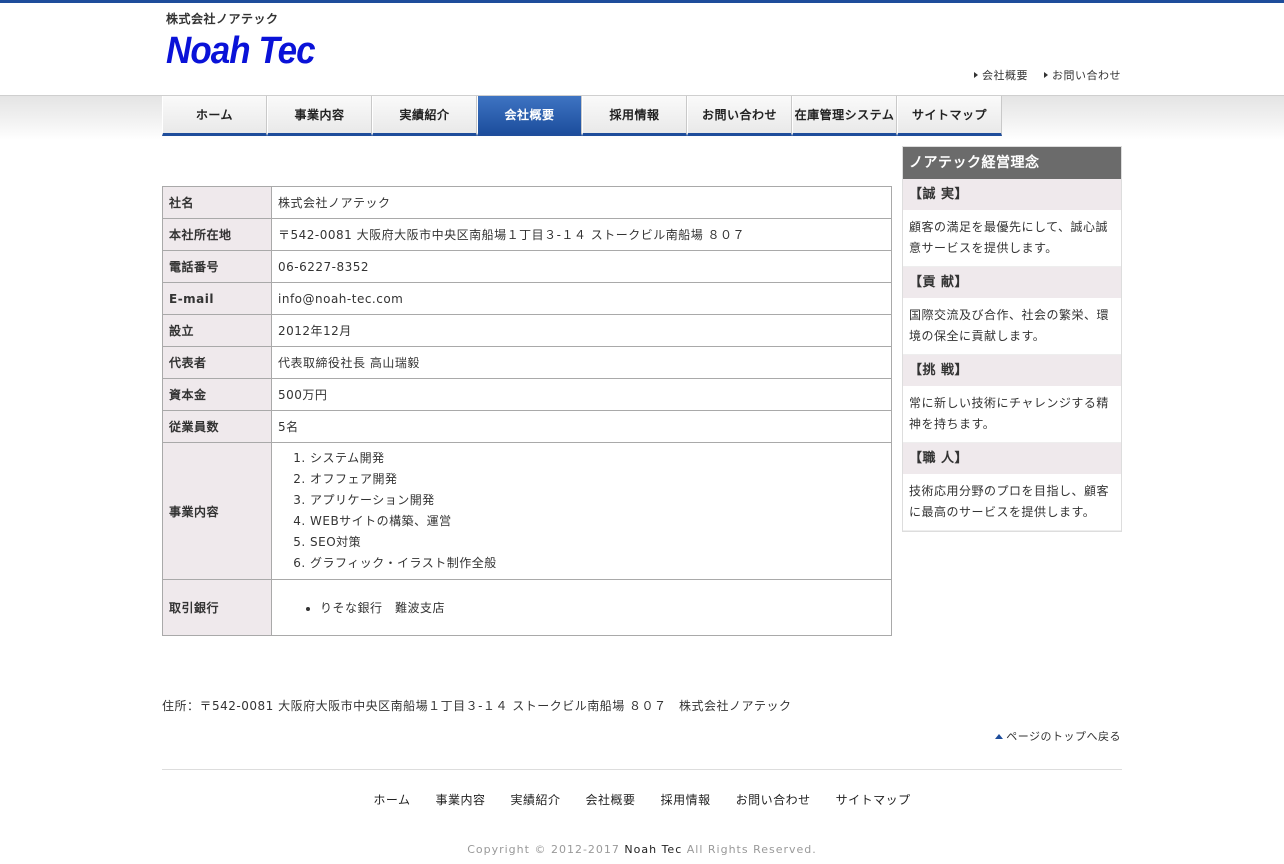  Describe the element at coordinates (217, 511) in the screenshot. I see `row-label: 事業内容` at that location.